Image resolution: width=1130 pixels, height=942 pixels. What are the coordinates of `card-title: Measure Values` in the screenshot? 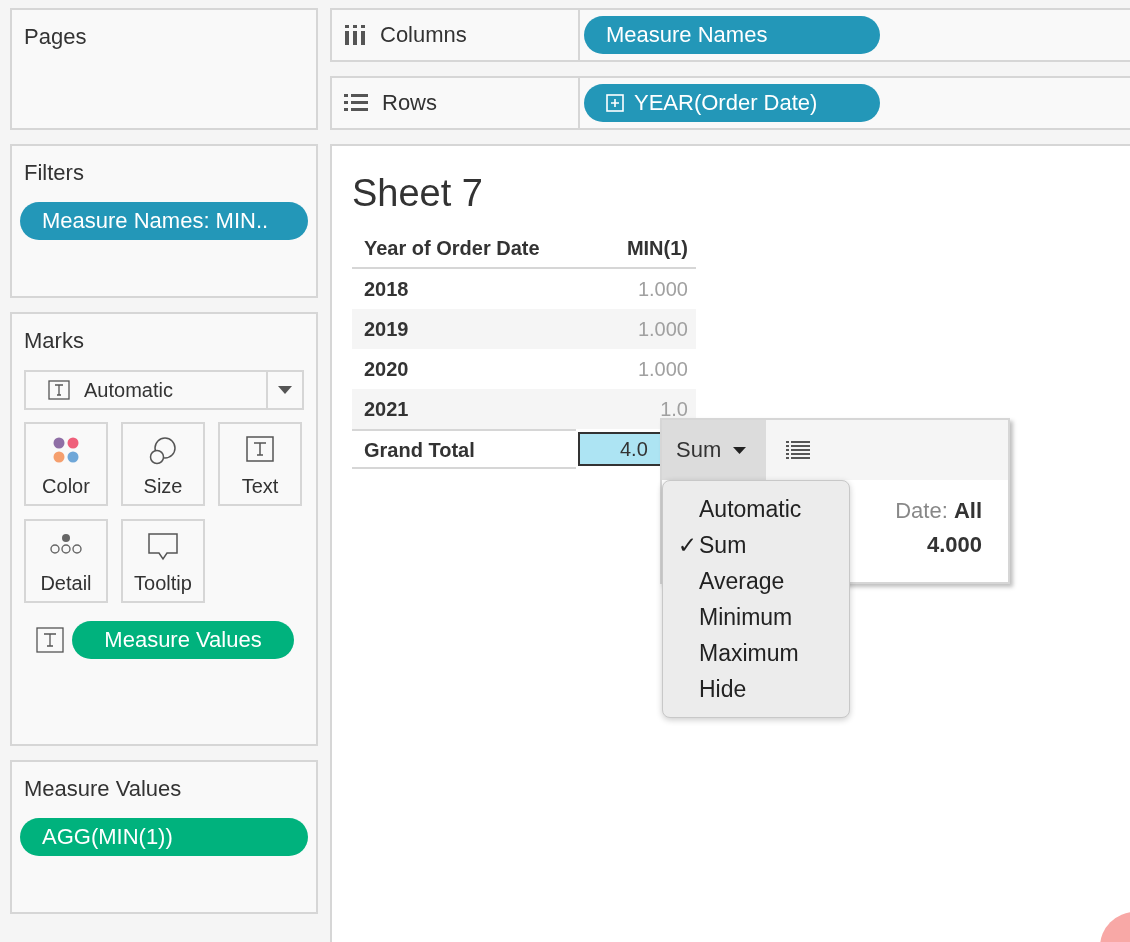 It's located at (103, 789).